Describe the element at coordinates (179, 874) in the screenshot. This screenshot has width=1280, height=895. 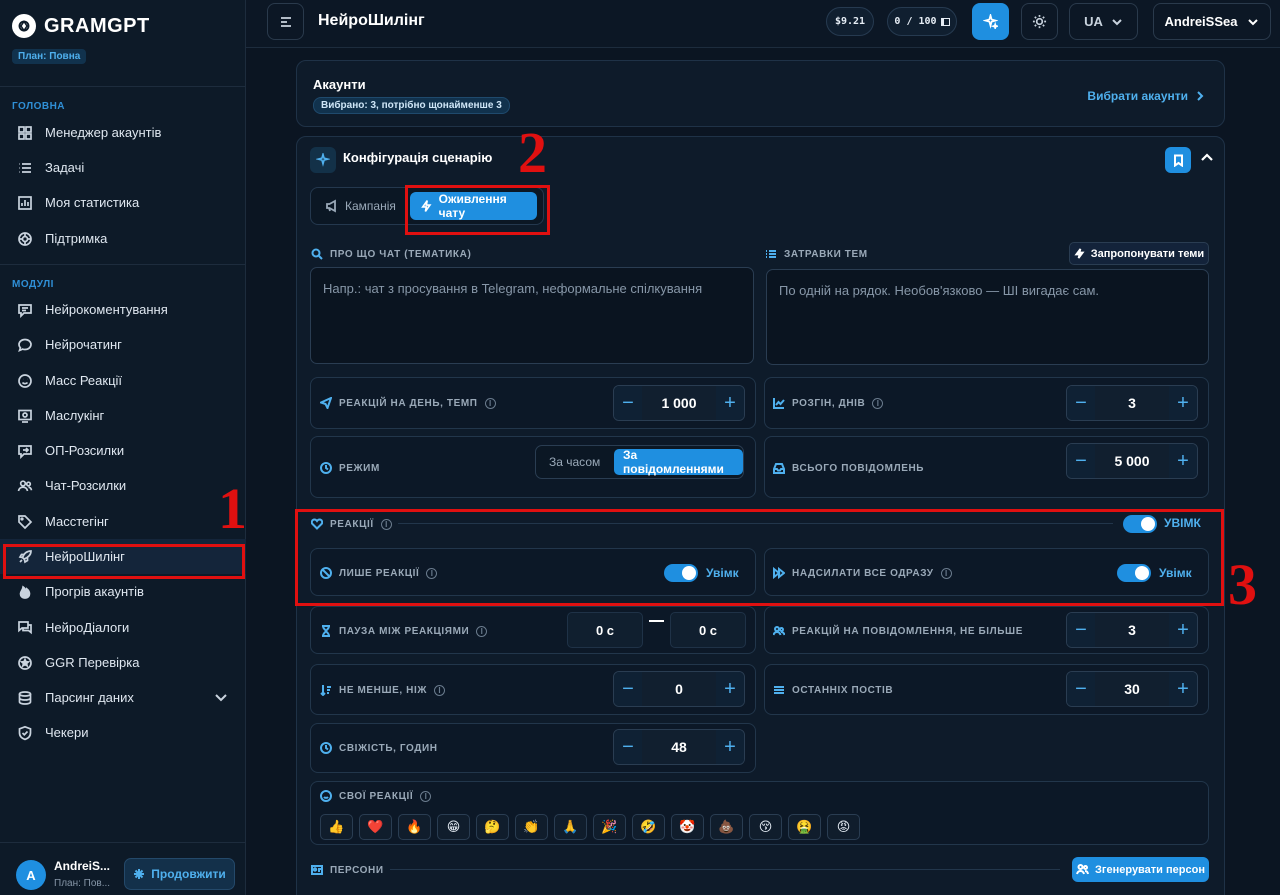
I see `continue-button: Продовжити` at that location.